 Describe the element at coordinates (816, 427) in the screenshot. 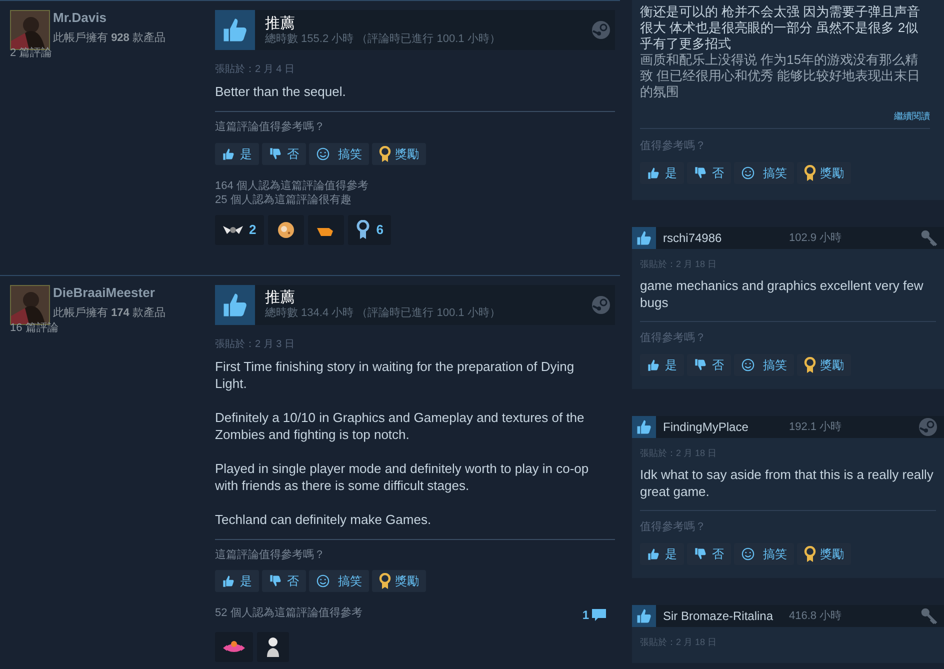

I see `playtime-text: 192.1 小時` at that location.